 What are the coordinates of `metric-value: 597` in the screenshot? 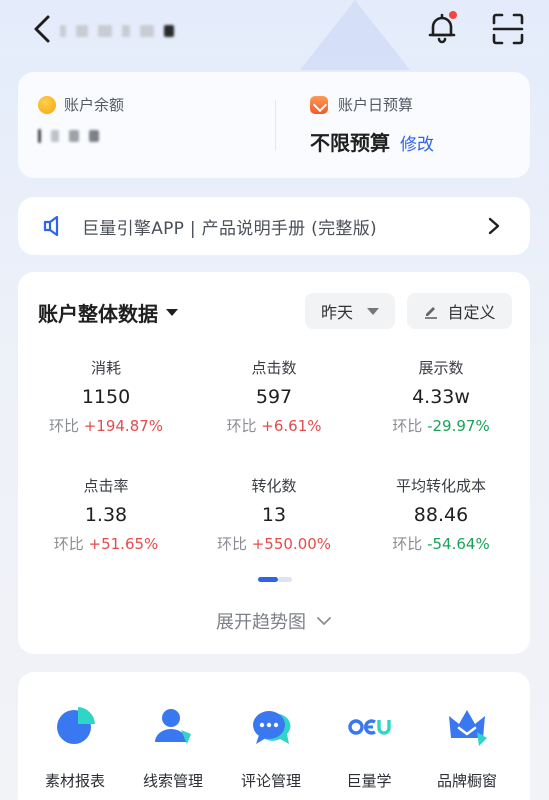 It's located at (274, 397).